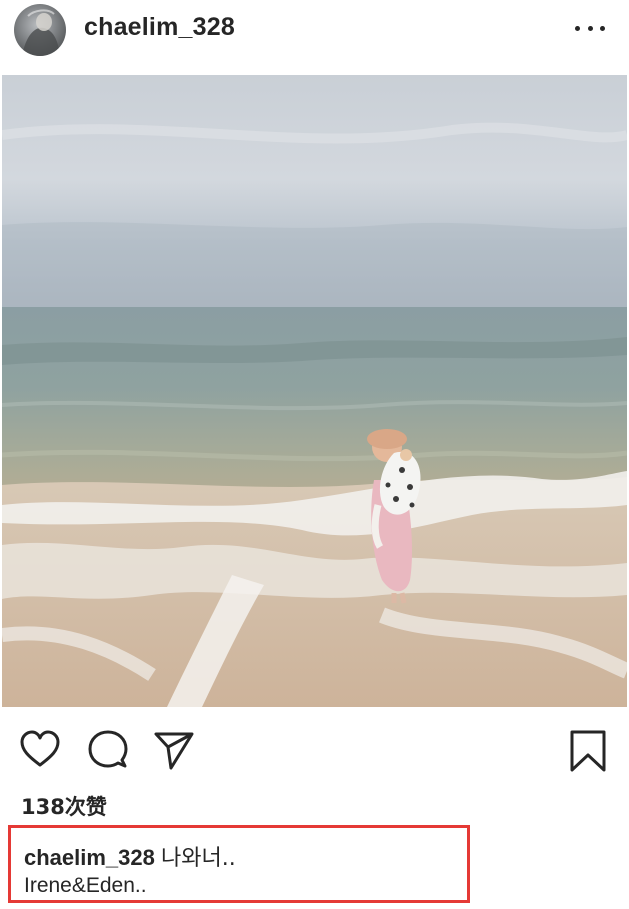 The image size is (629, 909). What do you see at coordinates (108, 750) in the screenshot?
I see `comment-icon` at bounding box center [108, 750].